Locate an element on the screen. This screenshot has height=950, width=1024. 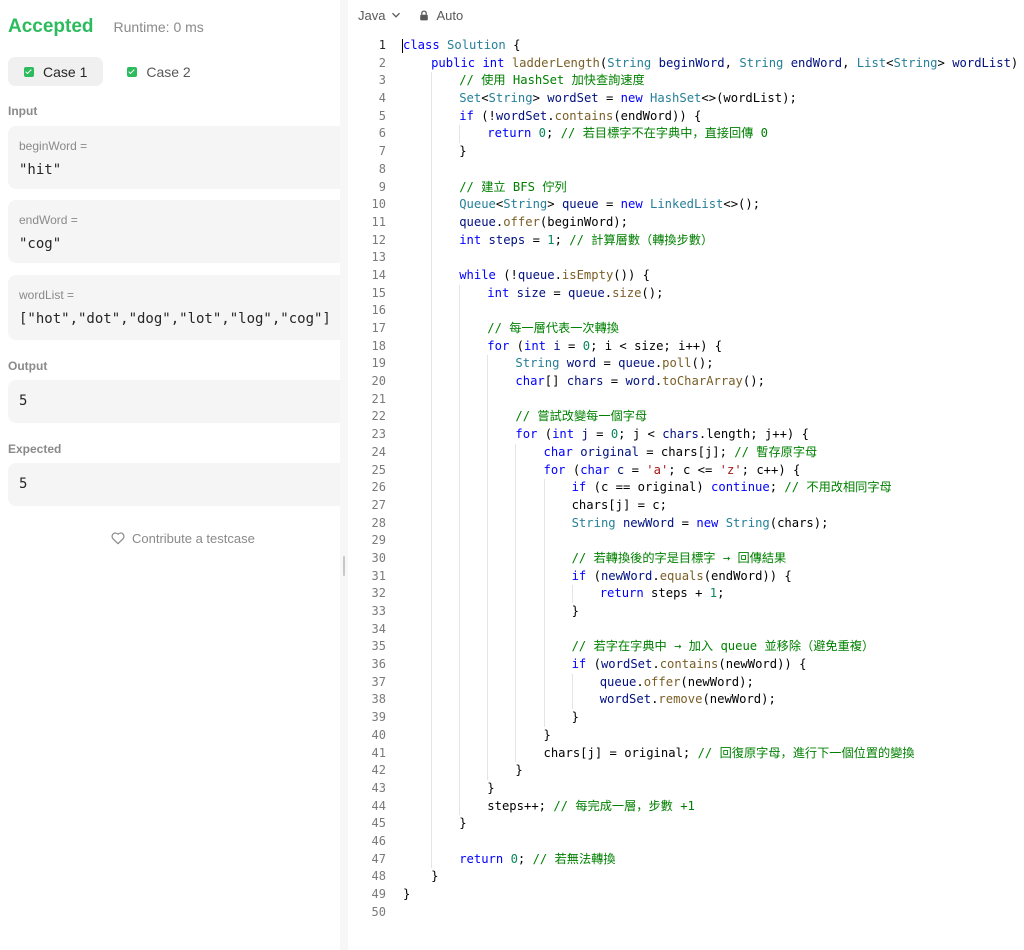
input-param-end-word: endWord = "cog" is located at coordinates (174, 231).